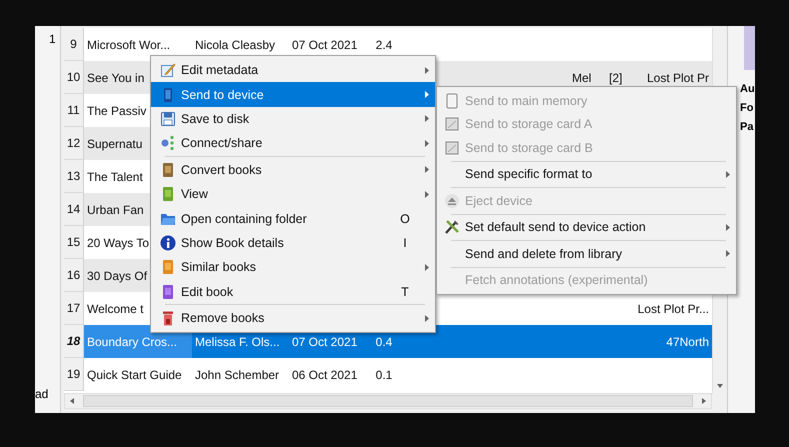 This screenshot has height=447, width=789. I want to click on tools-icon, so click(452, 227).